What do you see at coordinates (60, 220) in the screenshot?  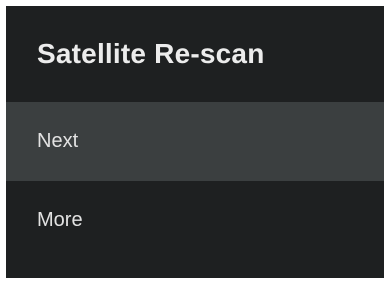 I see `more-button-label: More` at bounding box center [60, 220].